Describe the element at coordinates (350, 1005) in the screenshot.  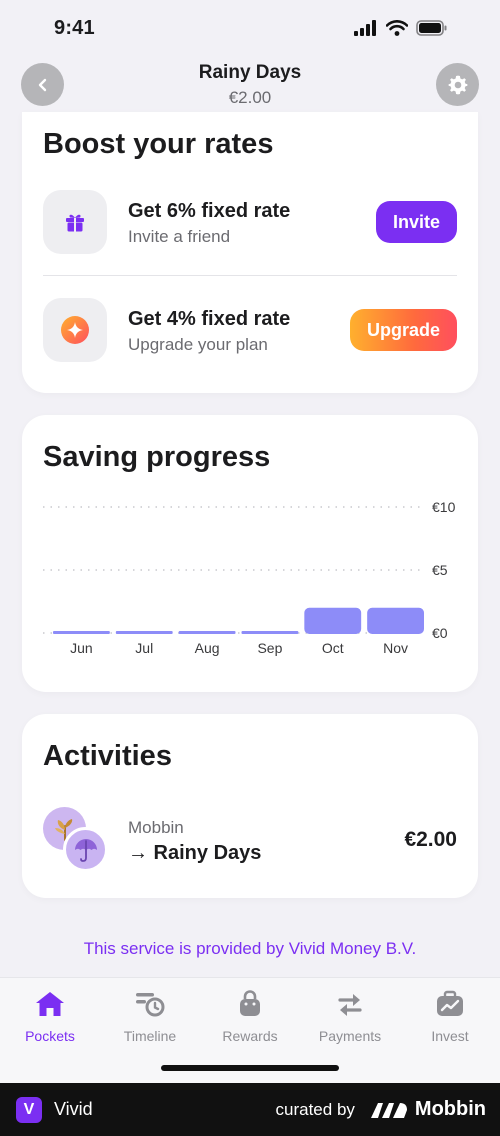
I see `transfer-icon` at that location.